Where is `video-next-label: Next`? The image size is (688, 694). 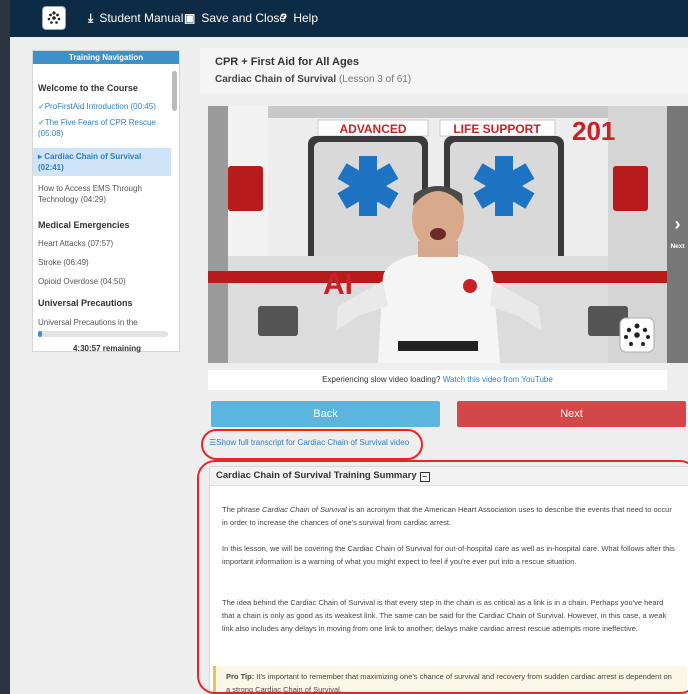
video-next-label: Next is located at coordinates (677, 246).